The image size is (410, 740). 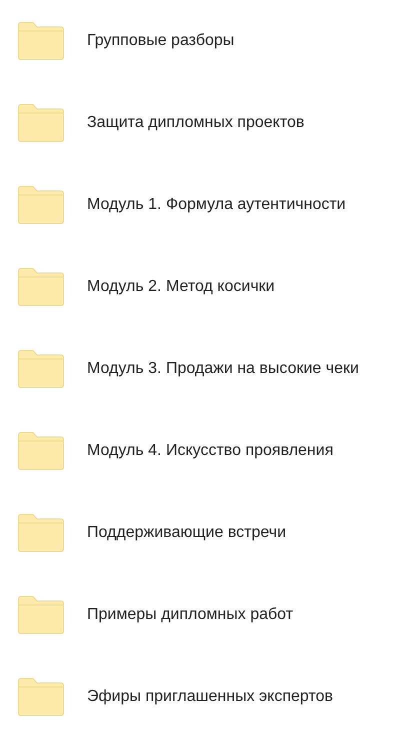 What do you see at coordinates (210, 451) in the screenshot?
I see `folder-name: Модуль 4. Искусство проявления` at bounding box center [210, 451].